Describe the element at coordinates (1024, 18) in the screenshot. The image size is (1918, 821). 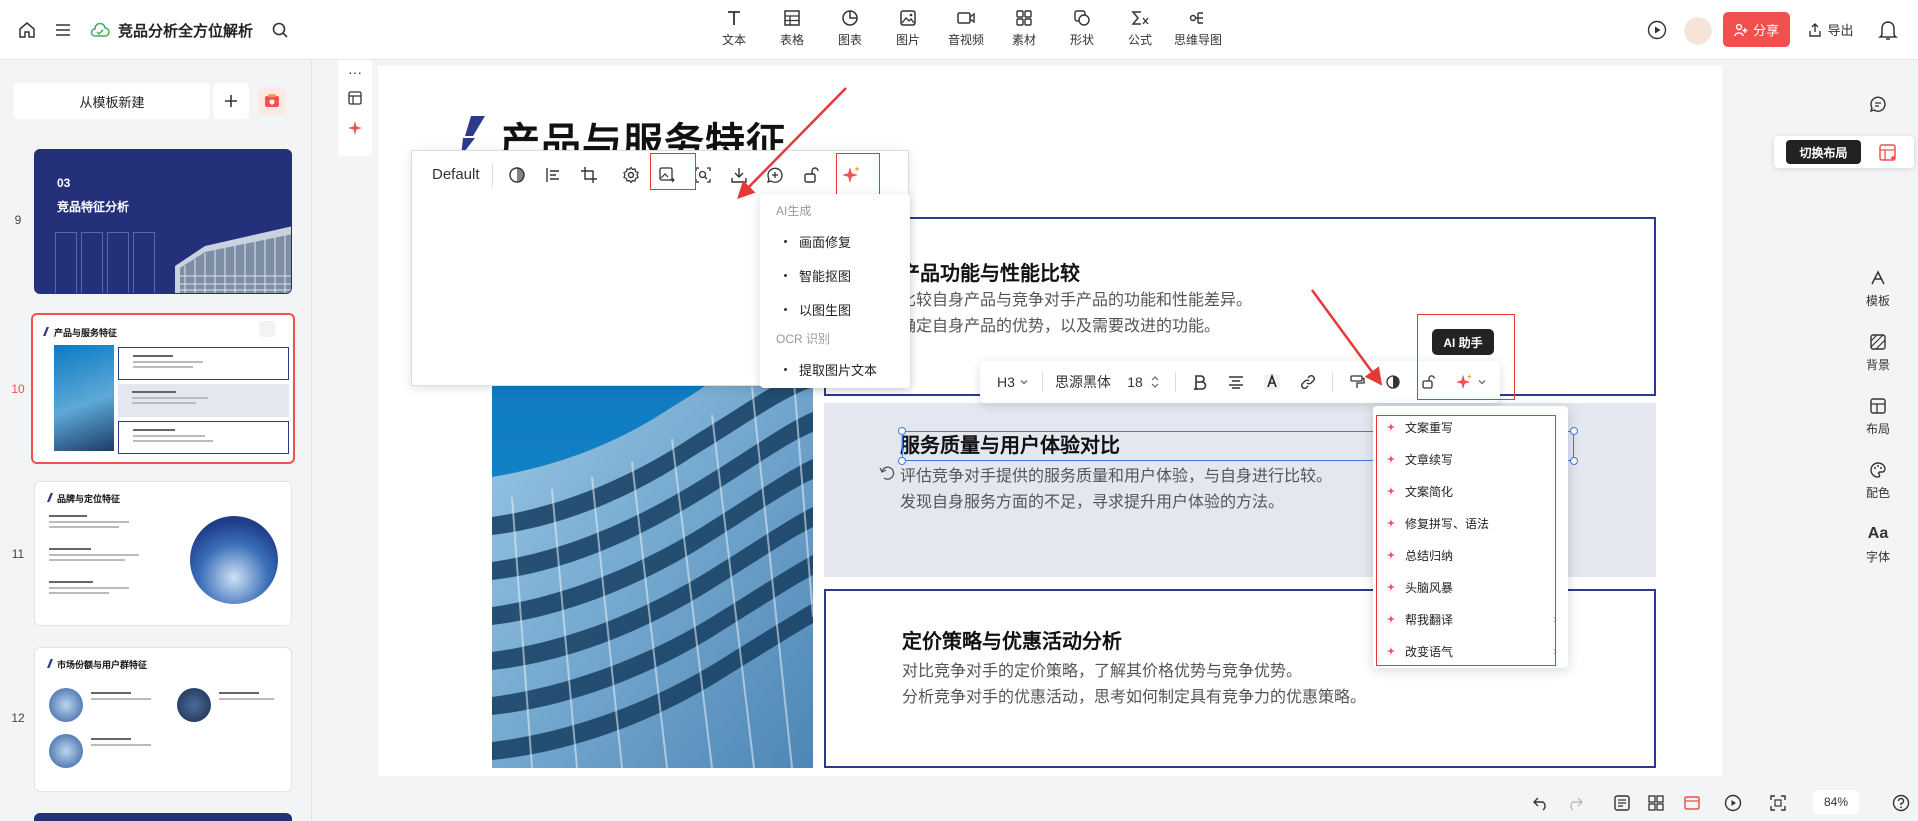
I see `material-icon` at that location.